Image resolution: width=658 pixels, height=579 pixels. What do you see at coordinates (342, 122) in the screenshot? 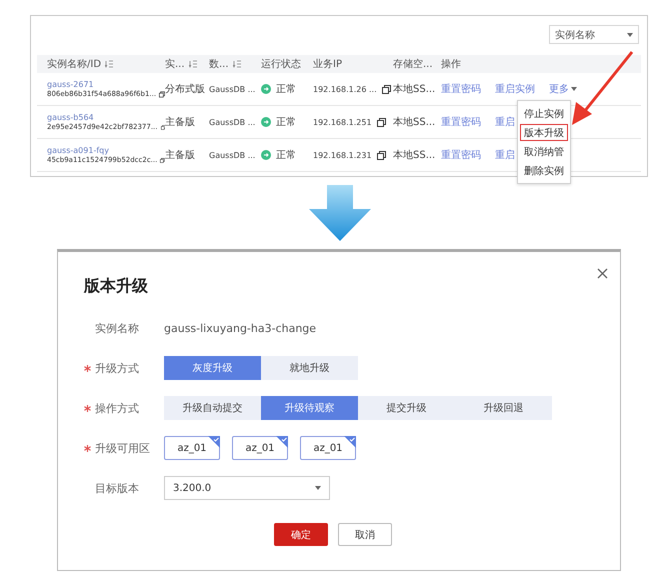
I see `table-cell: 192.168.1.251` at bounding box center [342, 122].